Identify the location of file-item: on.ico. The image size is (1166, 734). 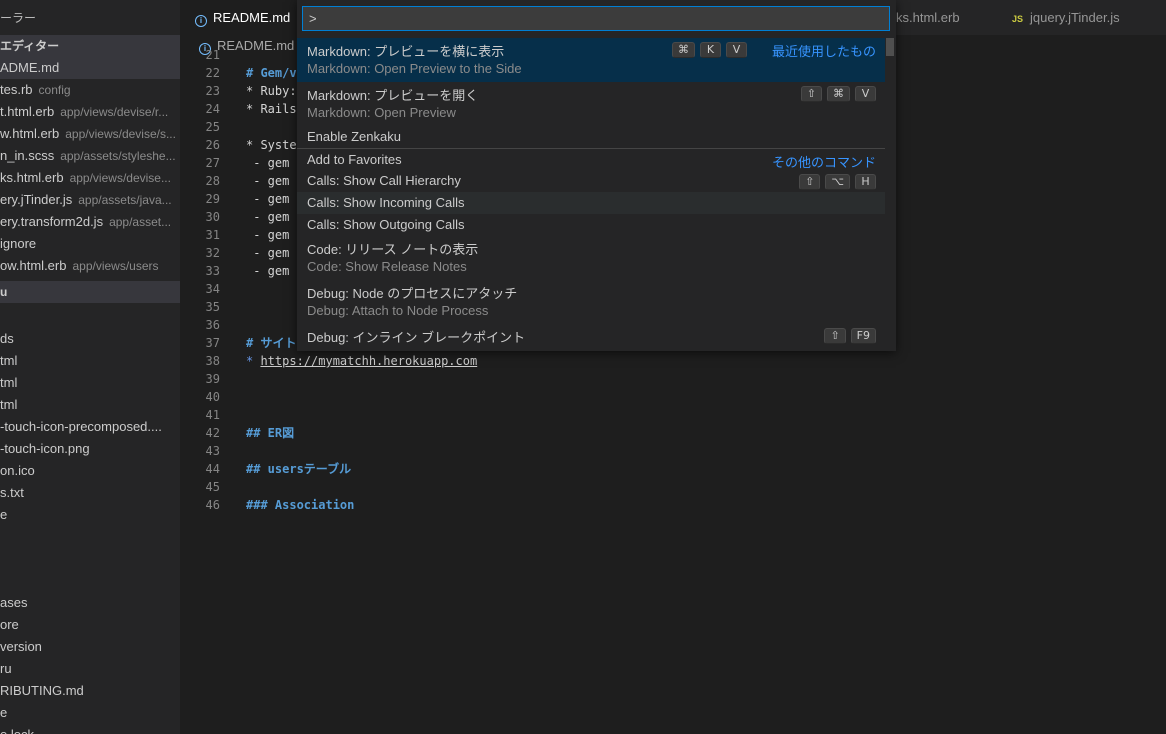
(90, 471).